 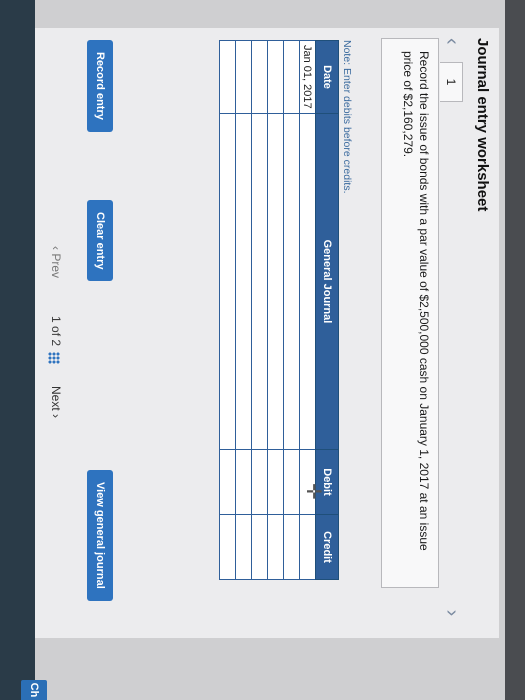 I want to click on prev-link: ‹ Prev, so click(x=56, y=262).